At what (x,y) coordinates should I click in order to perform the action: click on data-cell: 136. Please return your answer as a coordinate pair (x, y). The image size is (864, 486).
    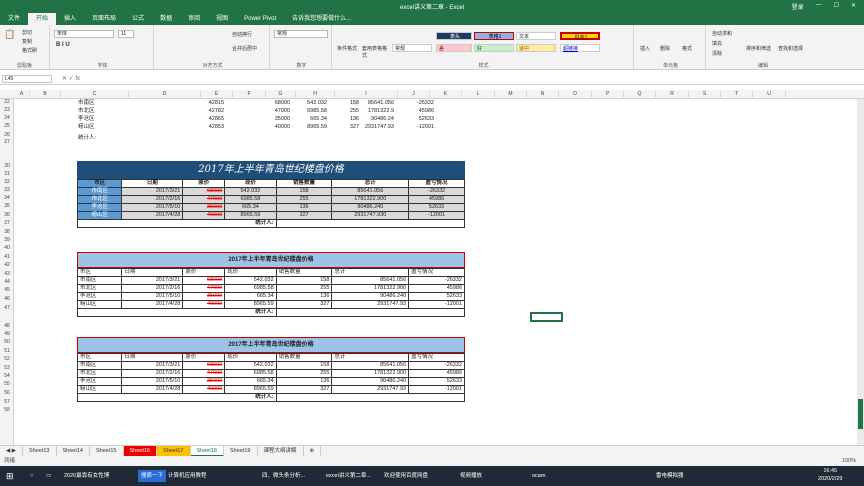
    Looking at the image, I should click on (304, 381).